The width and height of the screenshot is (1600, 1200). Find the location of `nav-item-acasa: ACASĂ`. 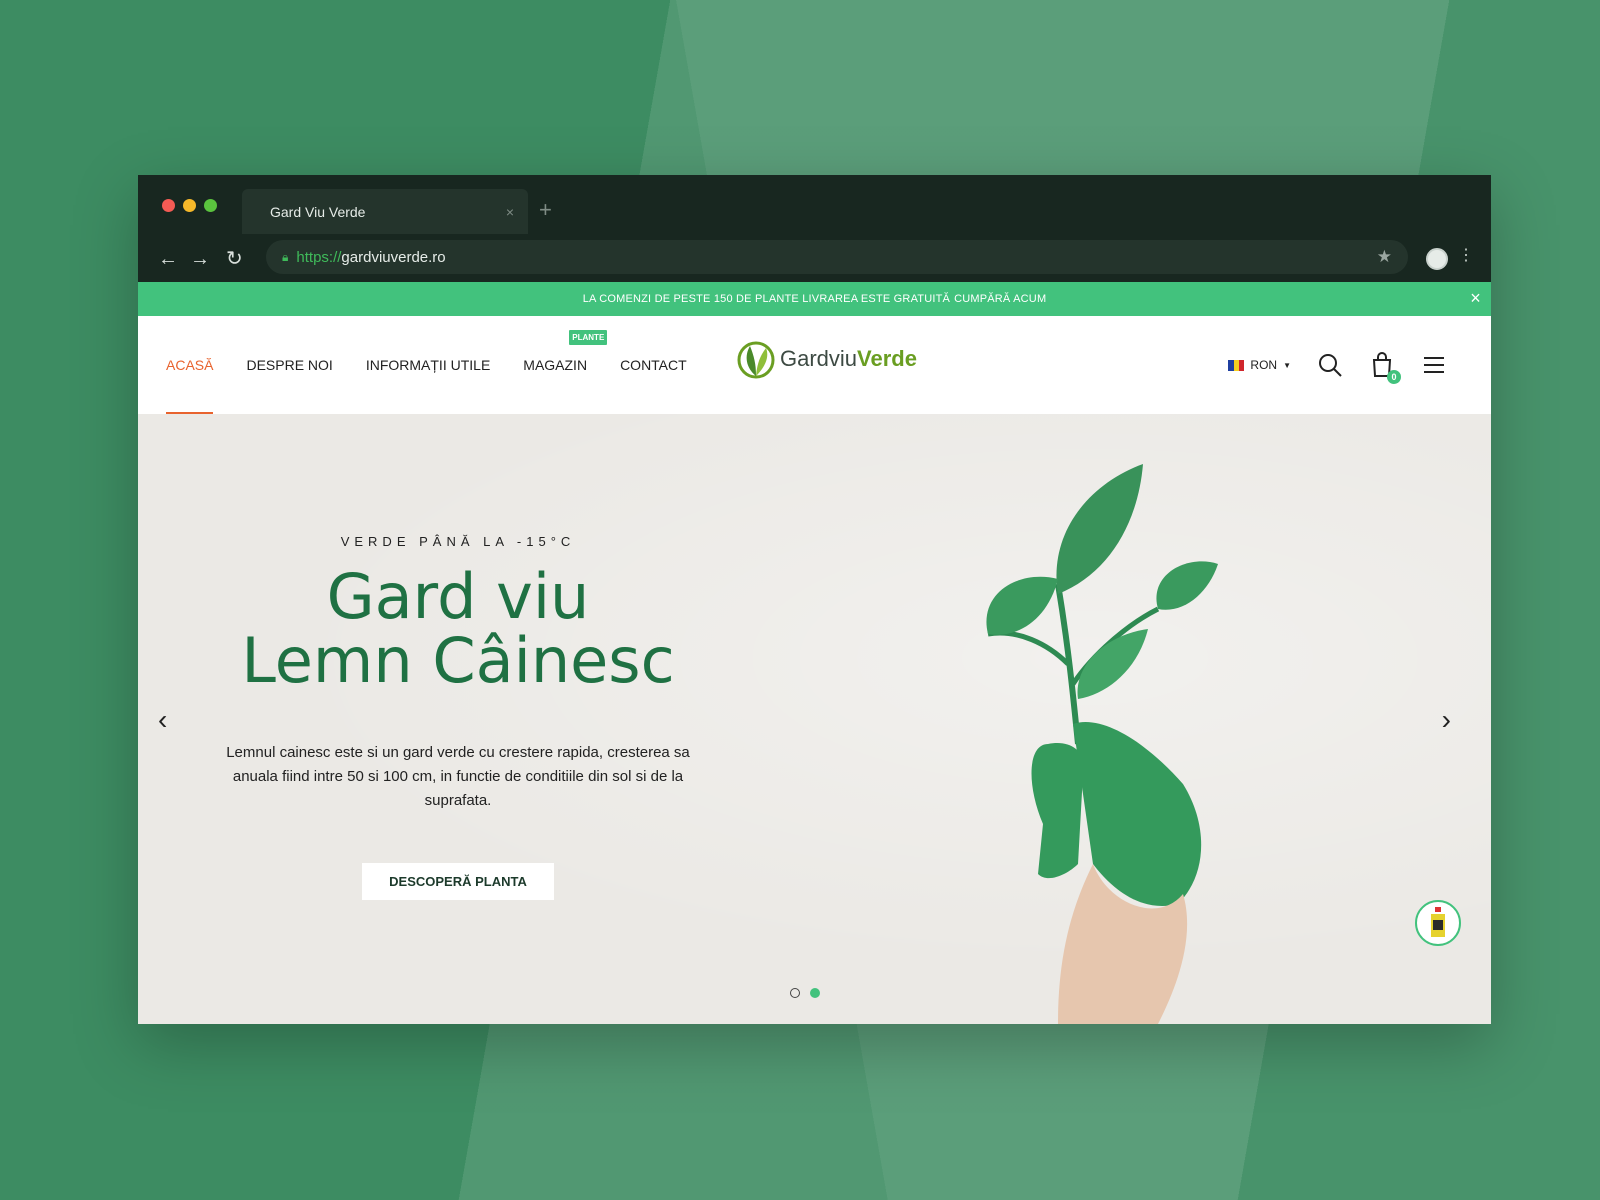

nav-item-acasa: ACASĂ is located at coordinates (190, 365).